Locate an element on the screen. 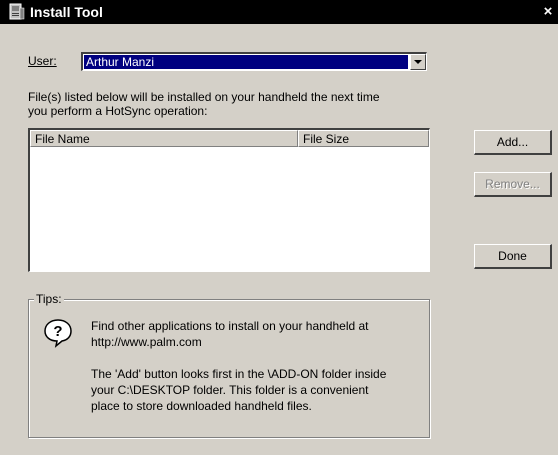  window-title: Install Tool is located at coordinates (66, 12).